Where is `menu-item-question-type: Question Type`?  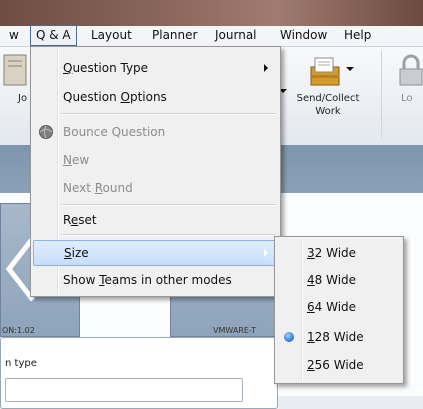 menu-item-question-type: Question Type is located at coordinates (154, 68).